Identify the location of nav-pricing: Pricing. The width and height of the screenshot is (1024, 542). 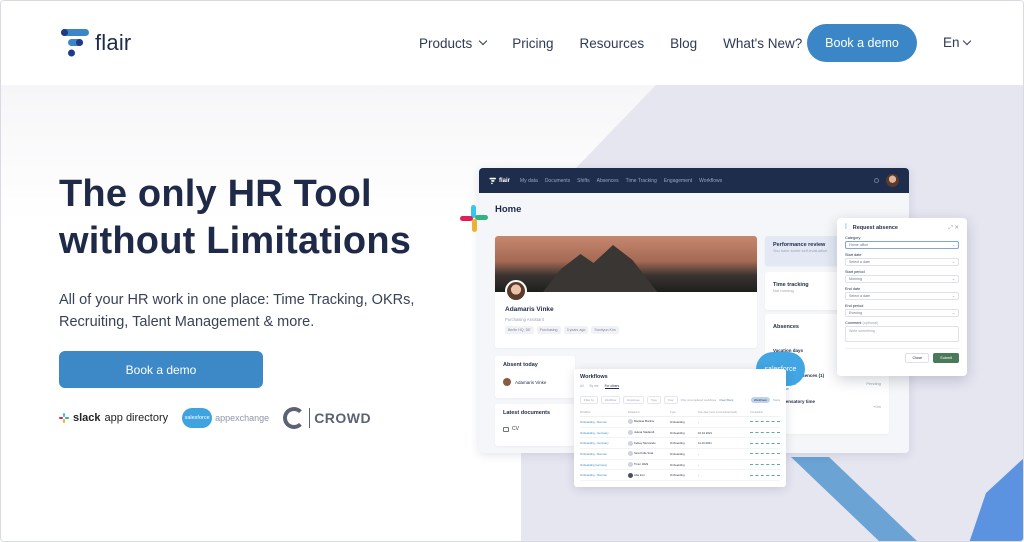
(532, 43).